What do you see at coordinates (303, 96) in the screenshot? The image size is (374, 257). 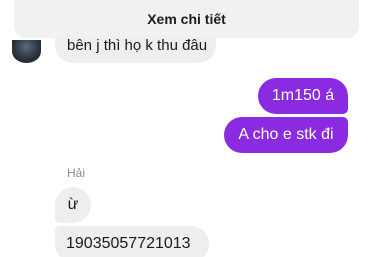 I see `message-bubble-outgoing: 1m150 á` at bounding box center [303, 96].